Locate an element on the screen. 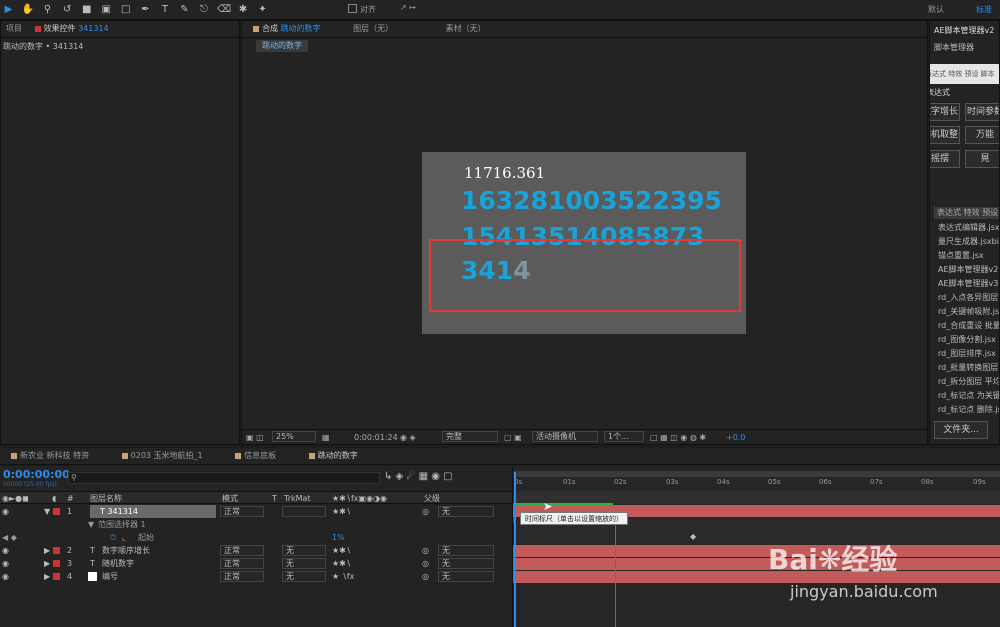 This screenshot has height=627, width=1000. workspace-default: 默认 is located at coordinates (936, 9).